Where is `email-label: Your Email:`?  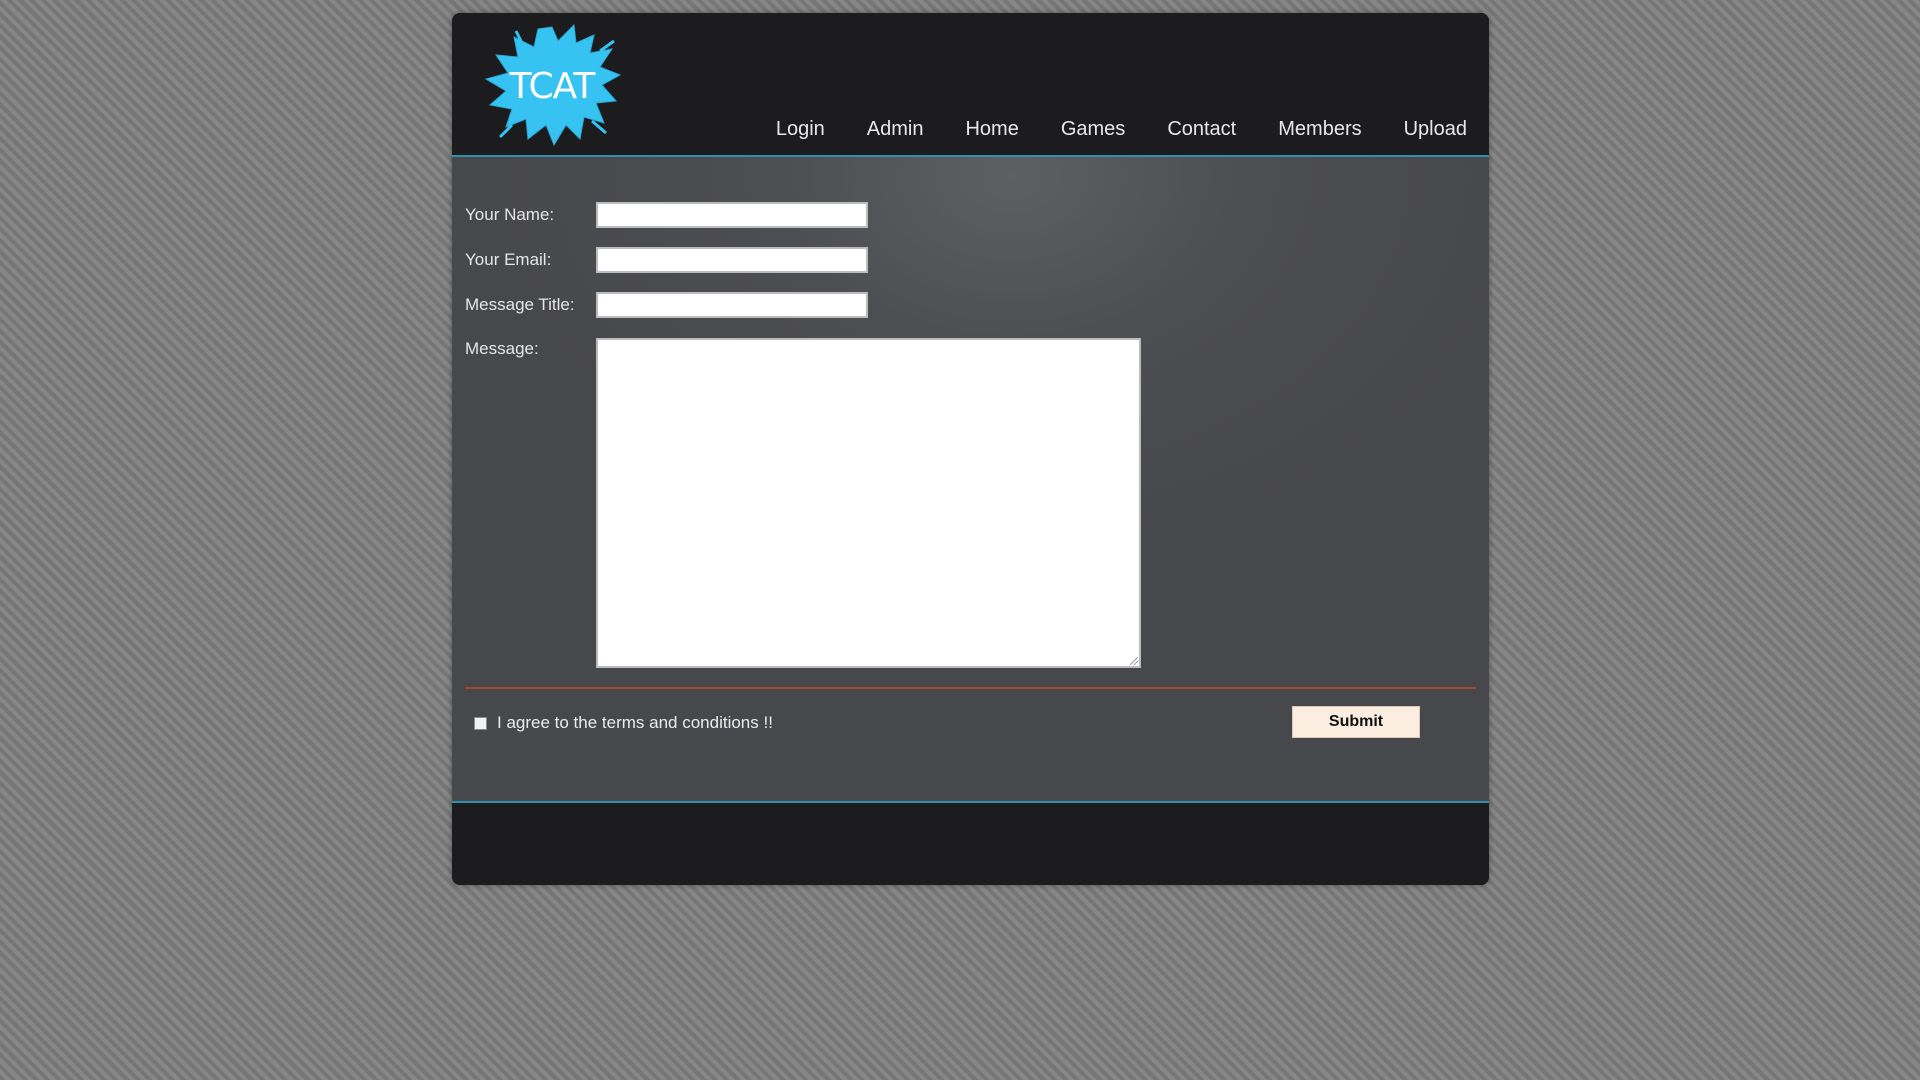
email-label: Your Email: is located at coordinates (508, 259).